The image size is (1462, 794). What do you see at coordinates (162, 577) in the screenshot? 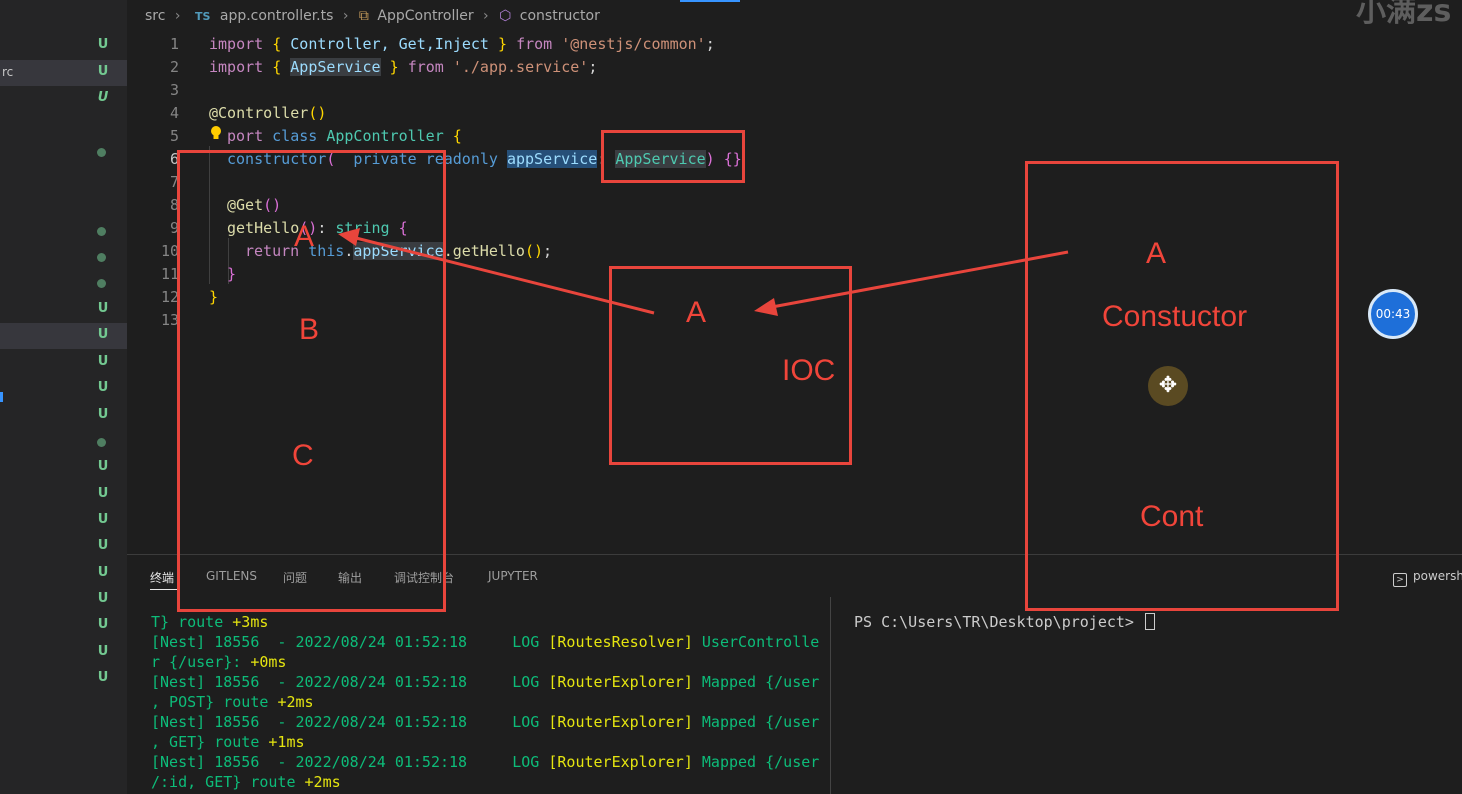
I see `panel-tab: 终端` at bounding box center [162, 577].